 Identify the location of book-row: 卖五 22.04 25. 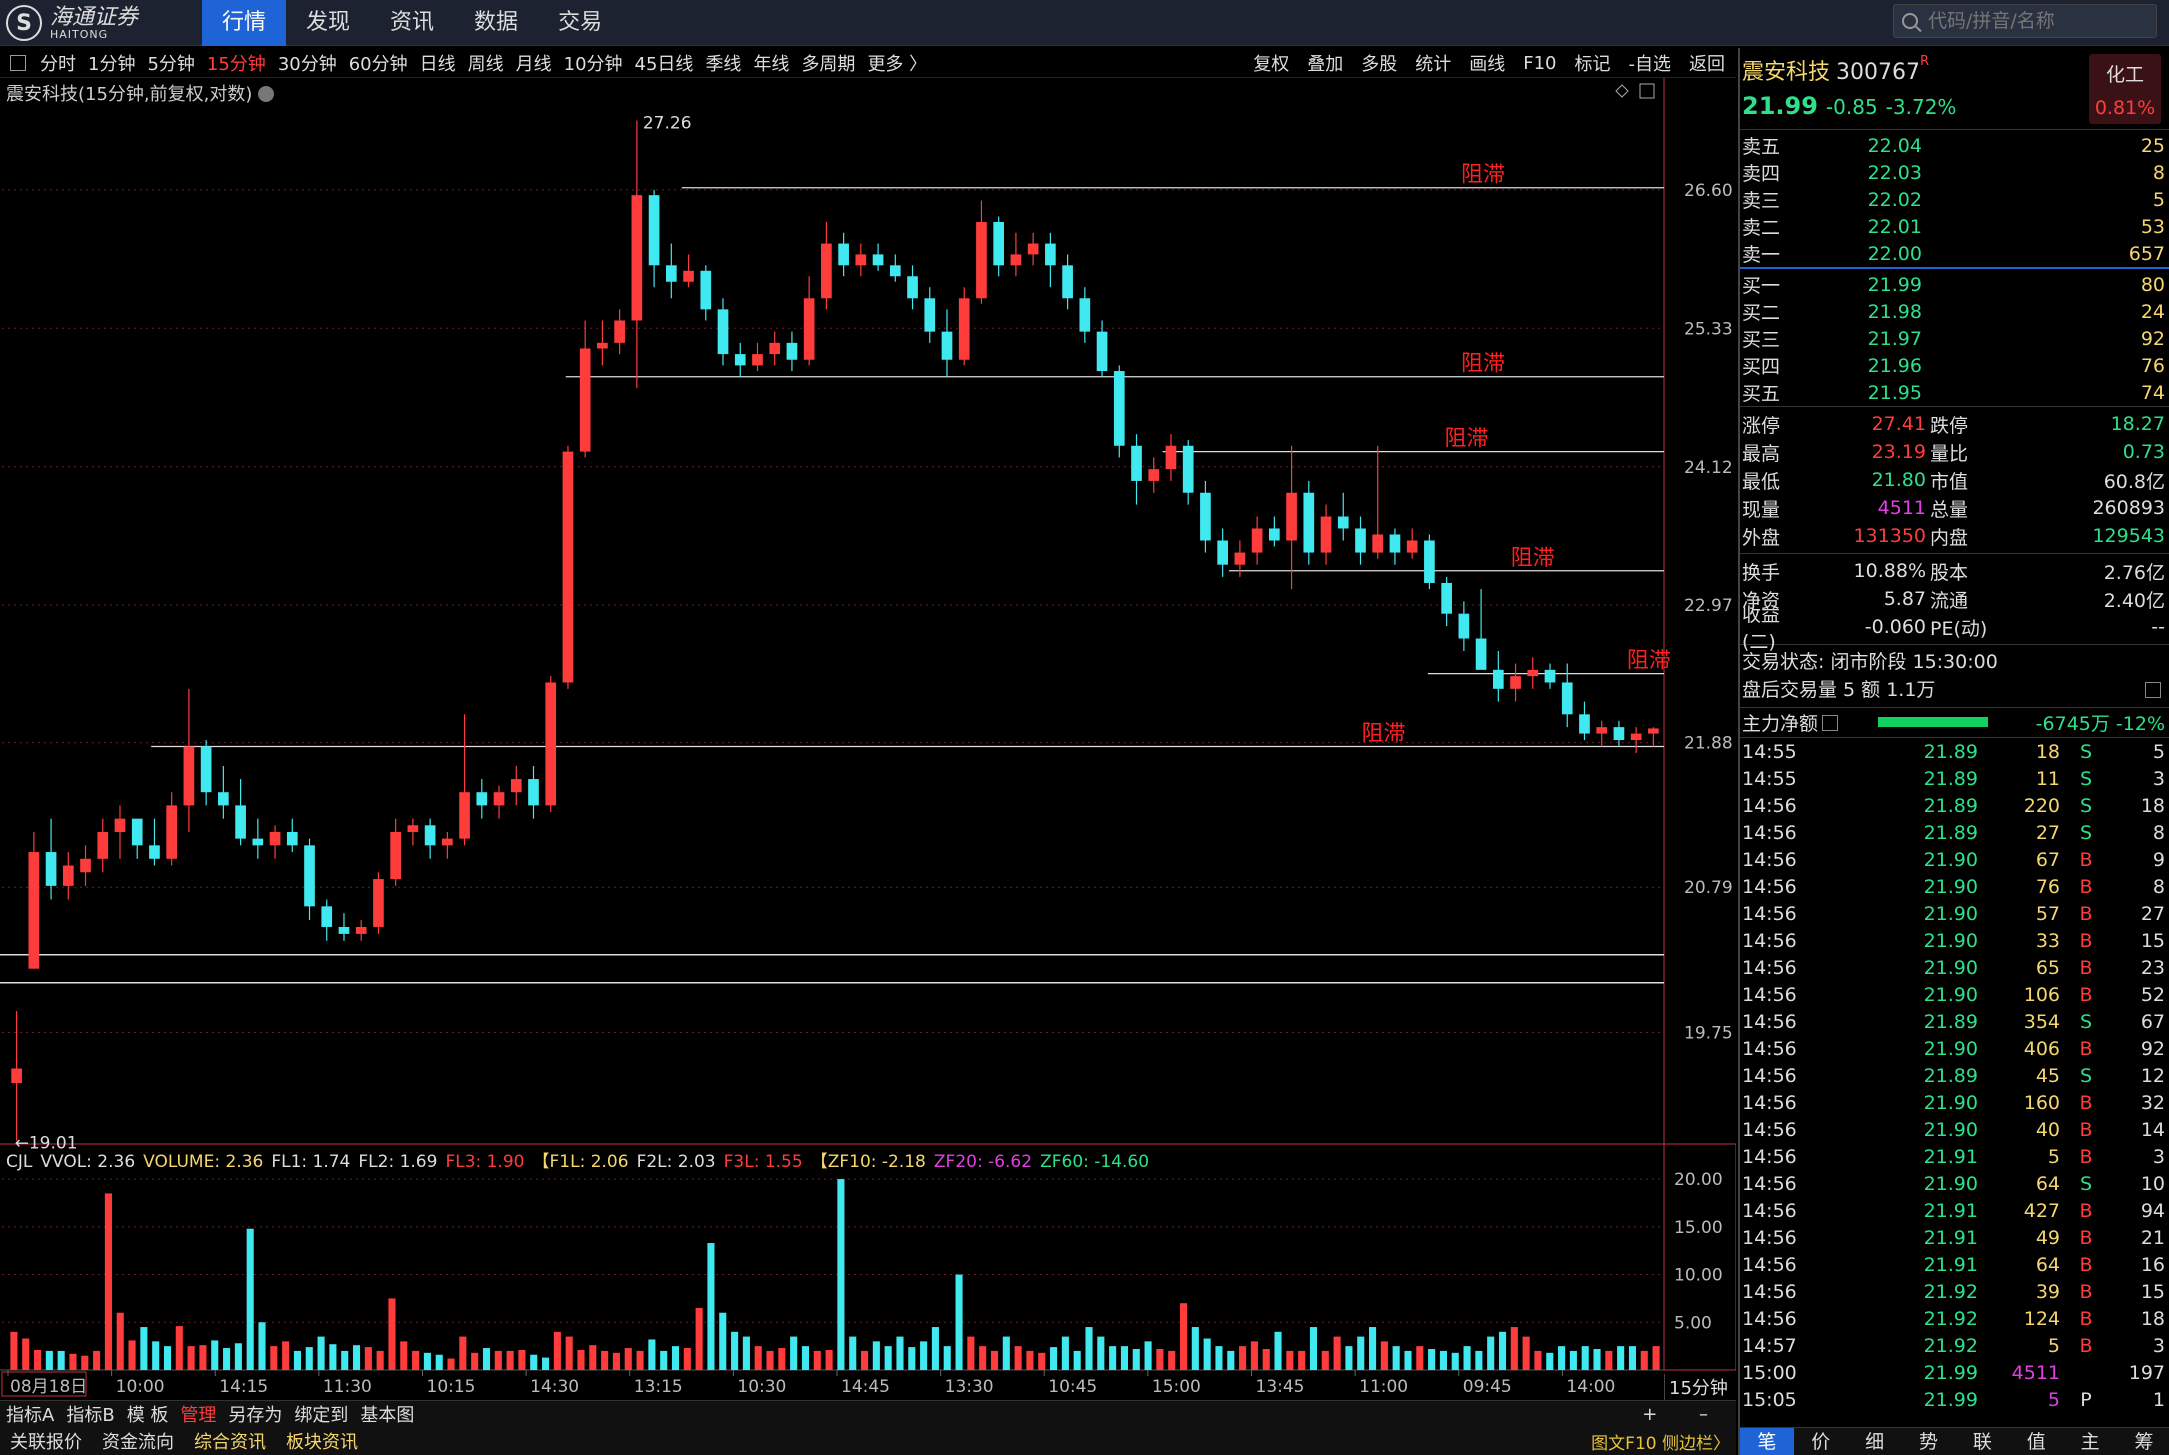
(1954, 145).